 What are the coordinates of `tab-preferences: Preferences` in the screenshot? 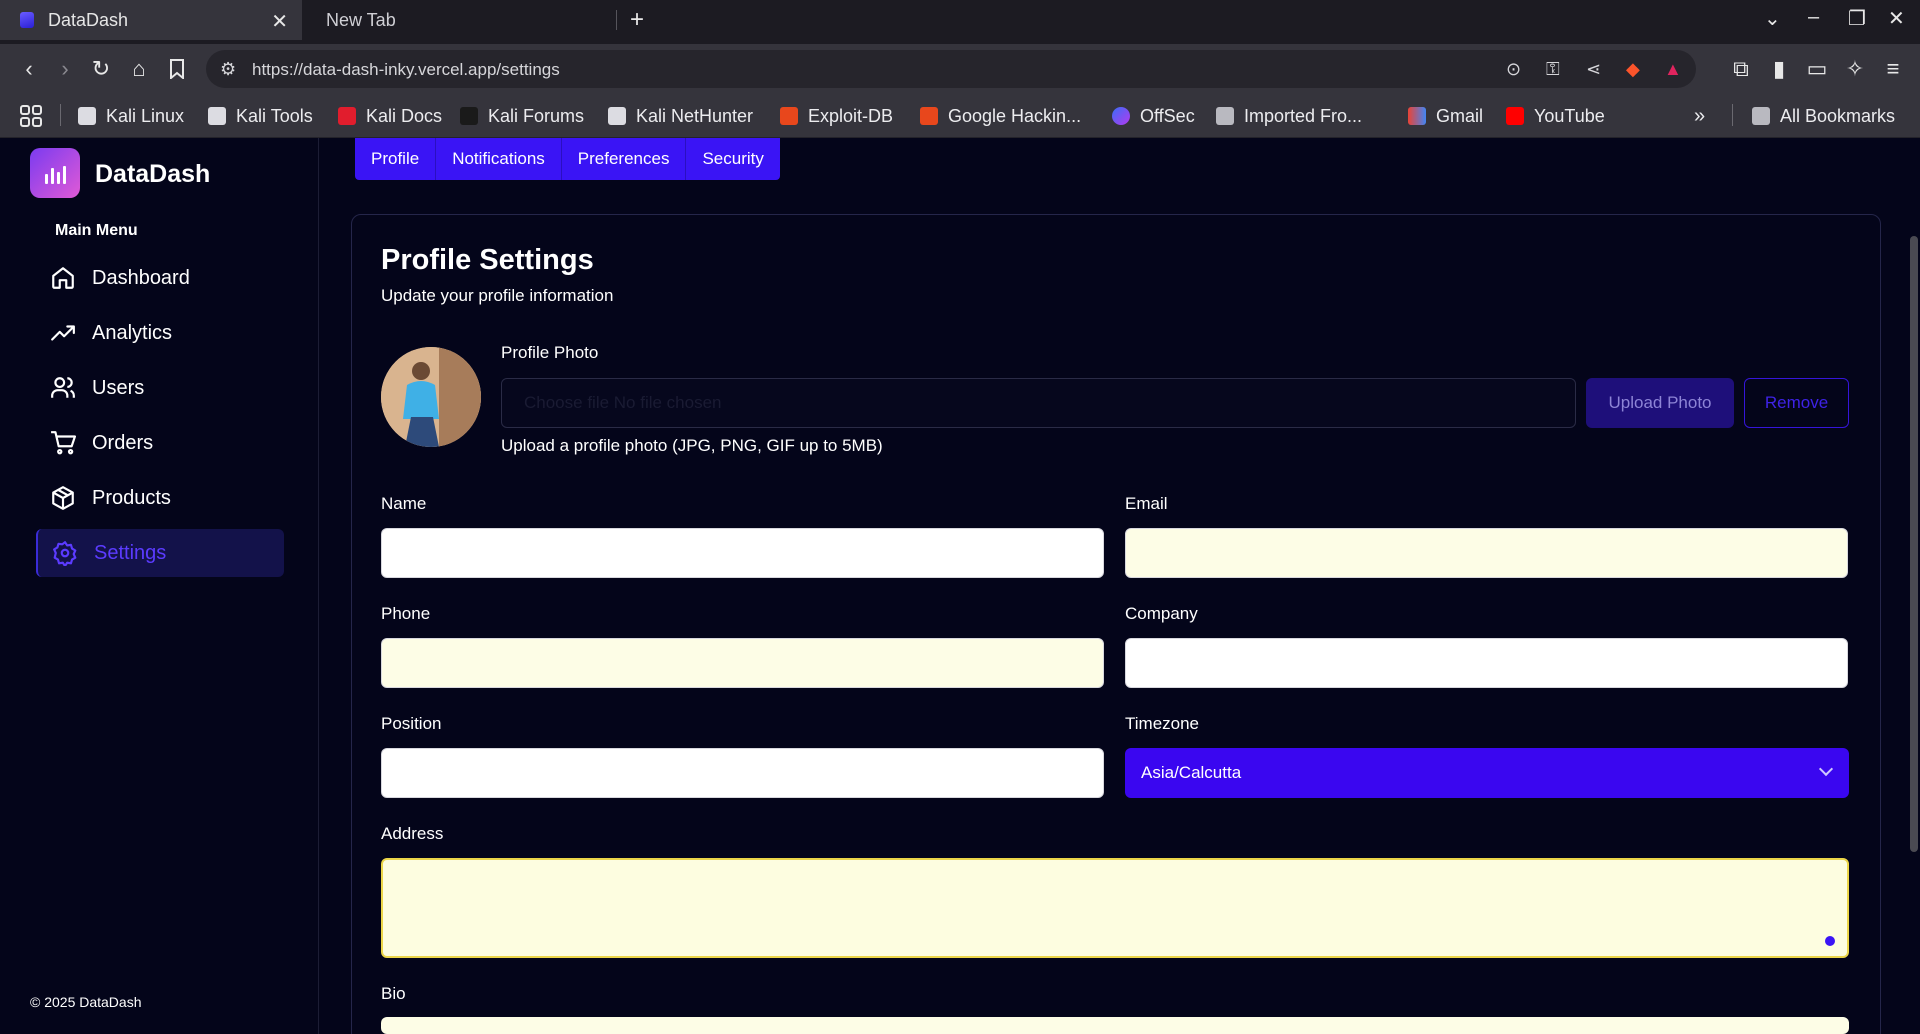 It's located at (624, 159).